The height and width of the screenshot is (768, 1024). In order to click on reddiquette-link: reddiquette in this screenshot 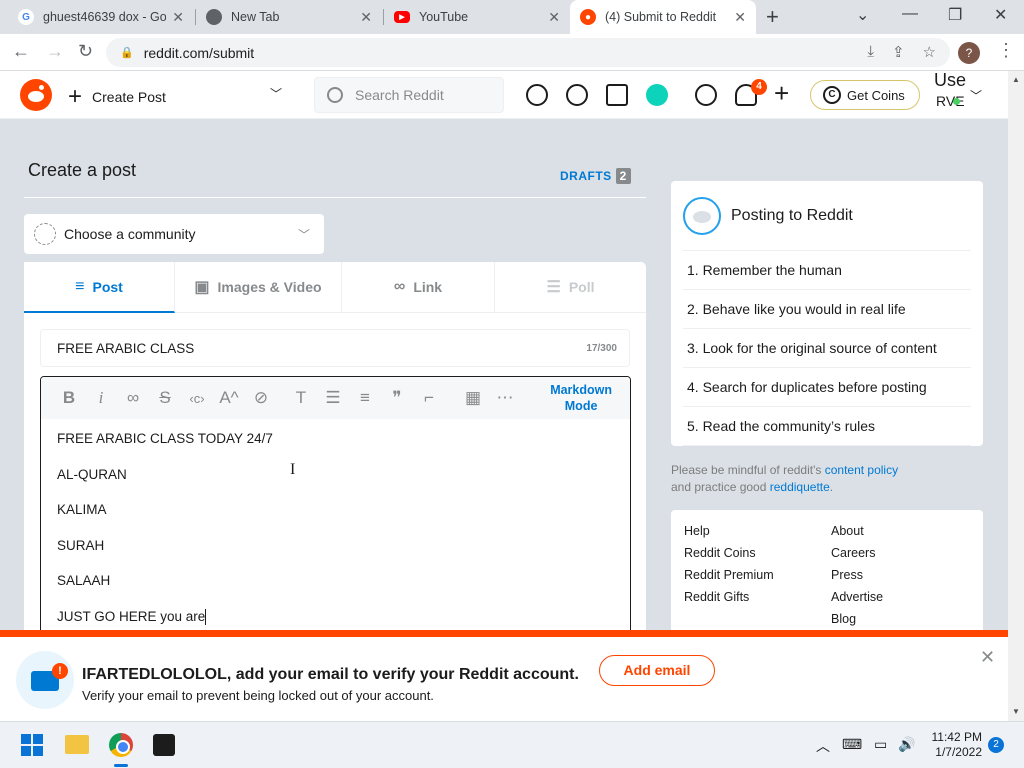, I will do `click(800, 487)`.